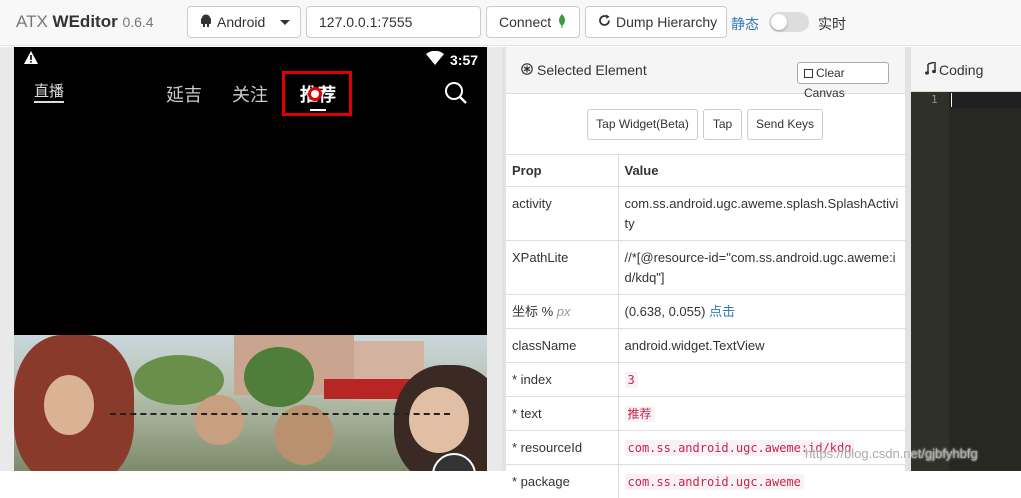 Image resolution: width=1021 pixels, height=498 pixels. I want to click on coding-header: Coding, so click(966, 69).